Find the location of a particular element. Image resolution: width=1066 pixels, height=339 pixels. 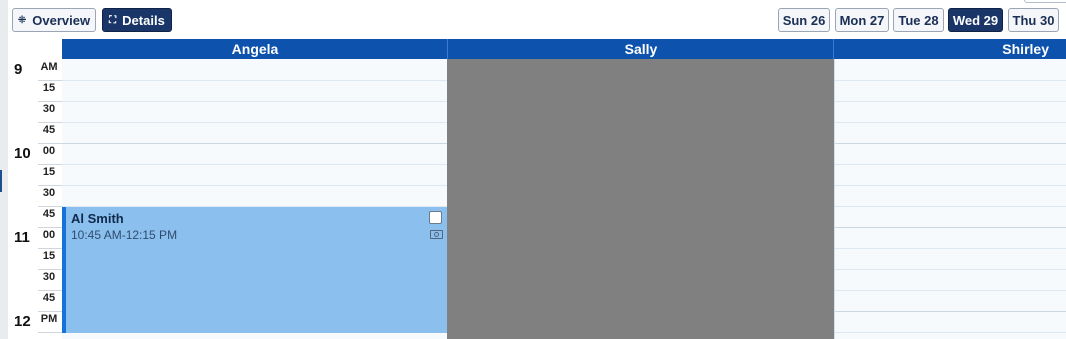

hour-label: 9 is located at coordinates (18, 69).